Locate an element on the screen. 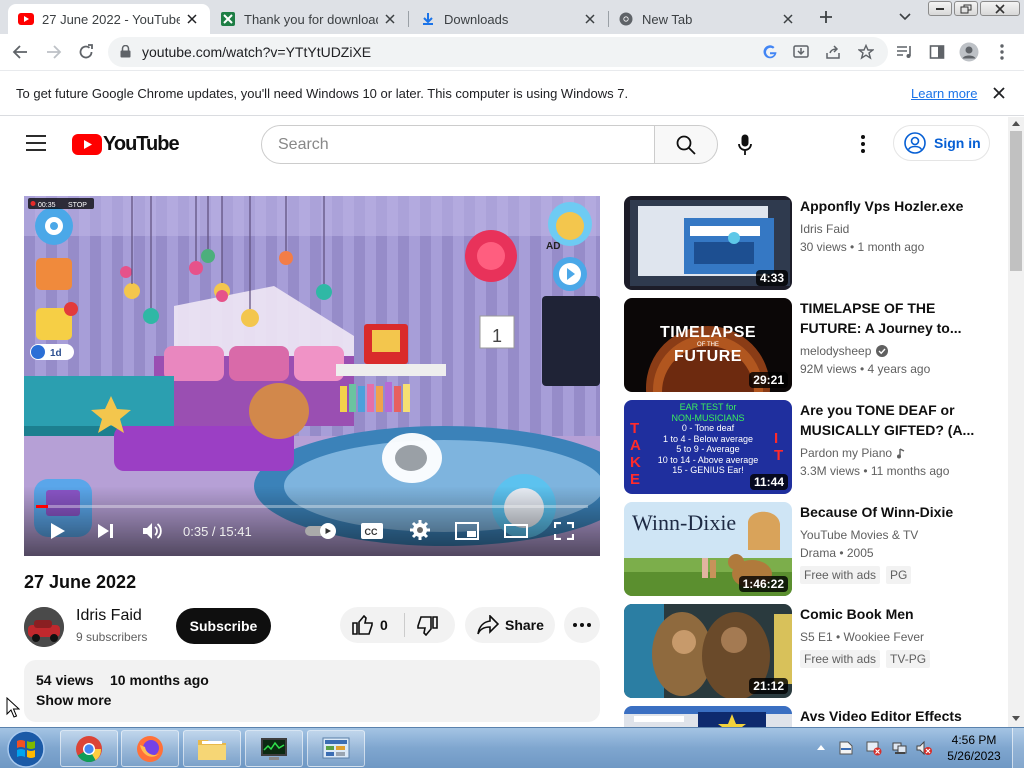  video-thumbnail: Winn-Dixie 1:46:22 is located at coordinates (708, 549).